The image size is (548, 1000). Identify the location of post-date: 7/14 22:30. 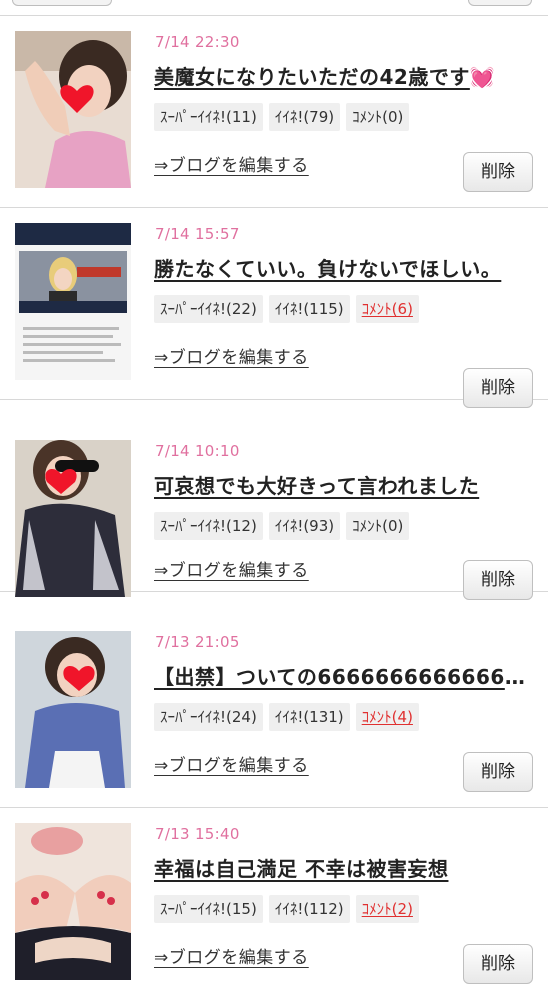
(197, 42).